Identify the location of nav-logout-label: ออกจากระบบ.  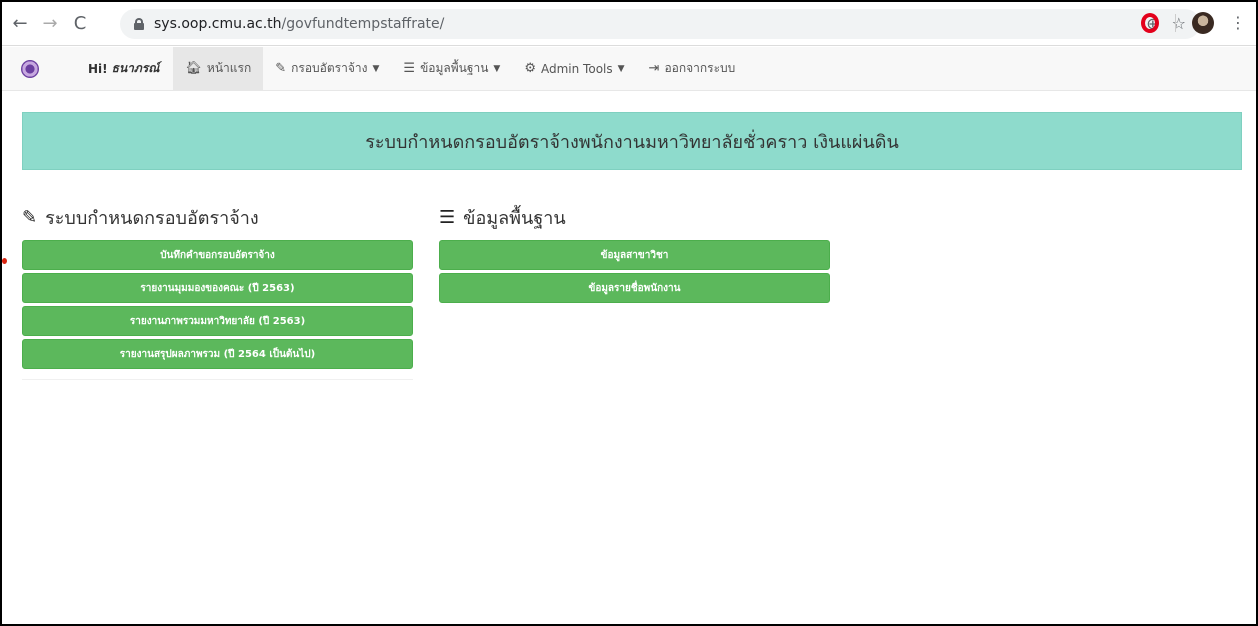
(700, 68).